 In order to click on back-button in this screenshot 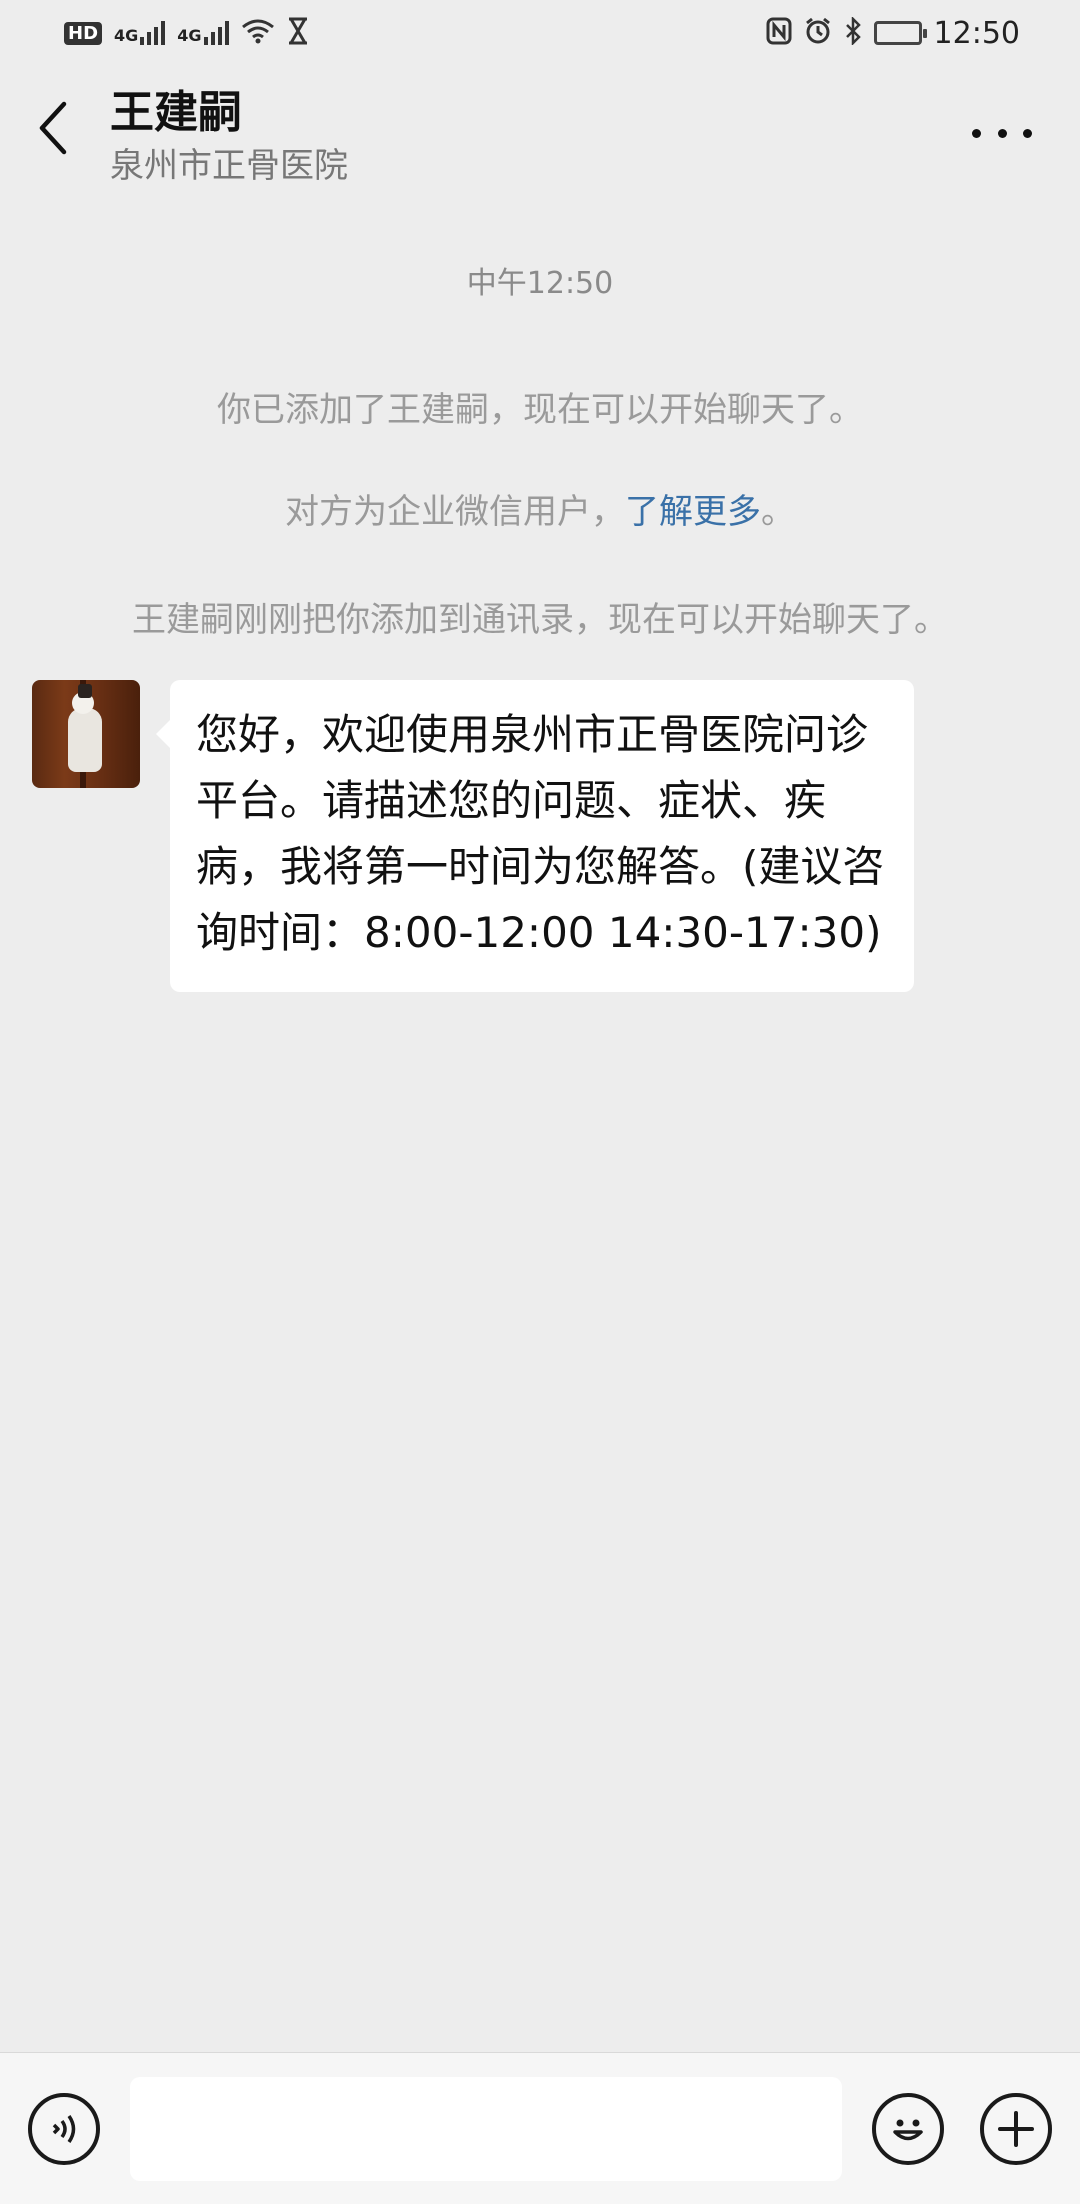, I will do `click(53, 128)`.